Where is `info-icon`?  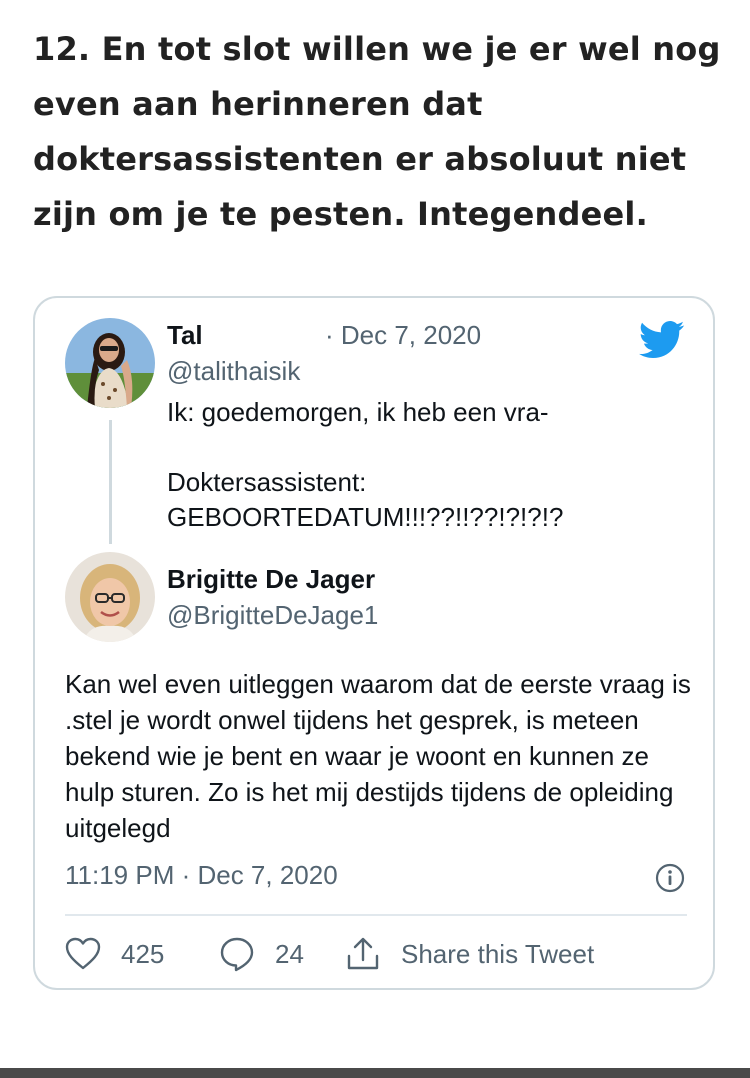 info-icon is located at coordinates (670, 878).